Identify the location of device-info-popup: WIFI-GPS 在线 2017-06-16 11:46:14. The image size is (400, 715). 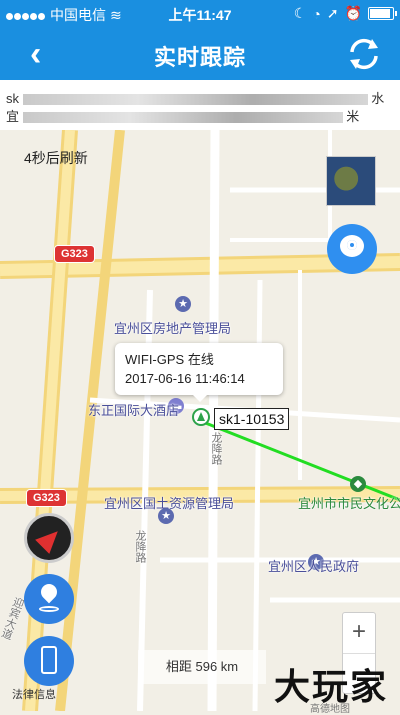
(199, 372).